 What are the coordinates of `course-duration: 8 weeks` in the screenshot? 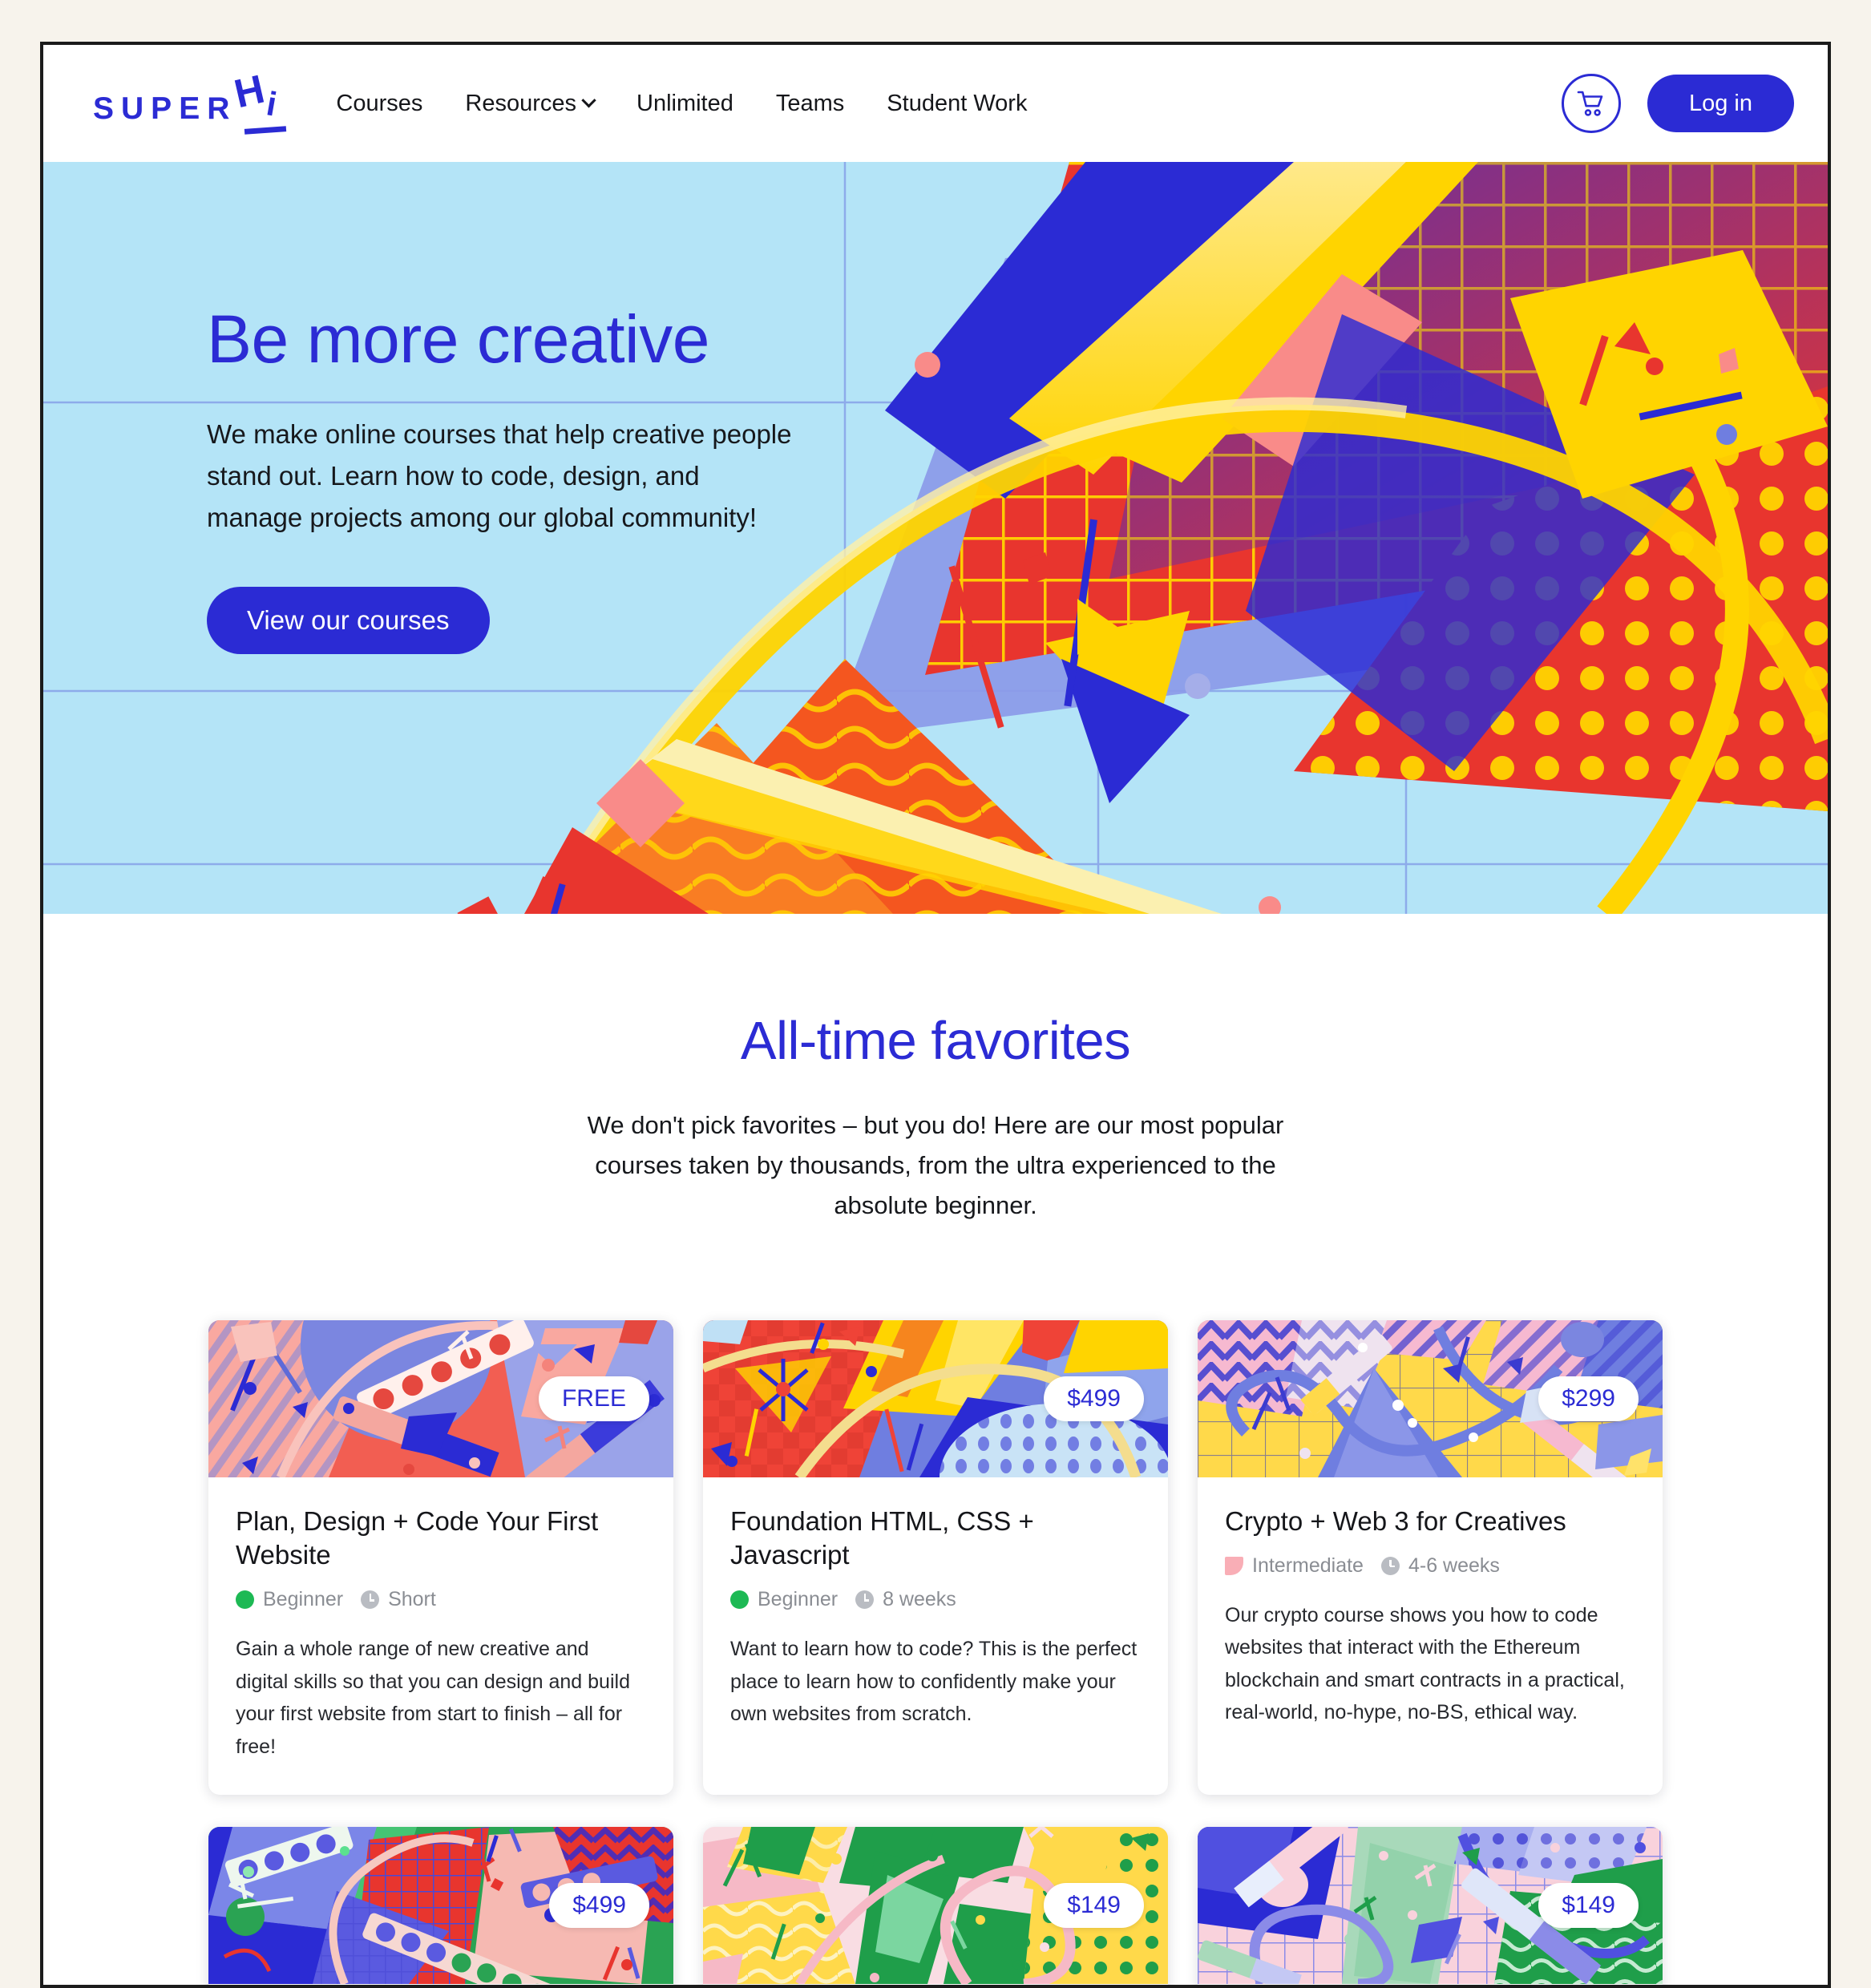 It's located at (905, 1599).